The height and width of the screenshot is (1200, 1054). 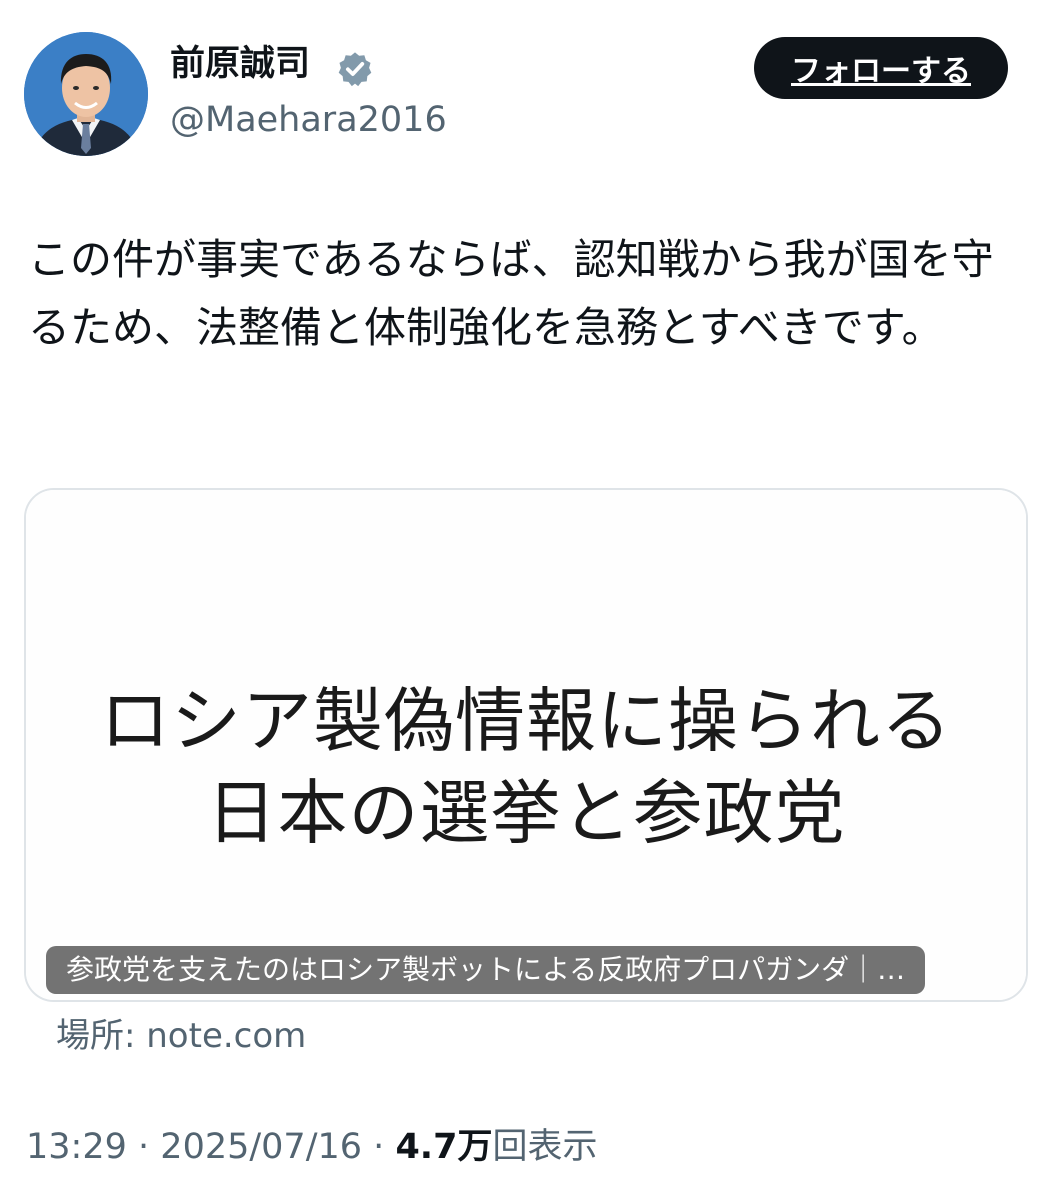 What do you see at coordinates (475, 1147) in the screenshot?
I see `views-count-unit: 万` at bounding box center [475, 1147].